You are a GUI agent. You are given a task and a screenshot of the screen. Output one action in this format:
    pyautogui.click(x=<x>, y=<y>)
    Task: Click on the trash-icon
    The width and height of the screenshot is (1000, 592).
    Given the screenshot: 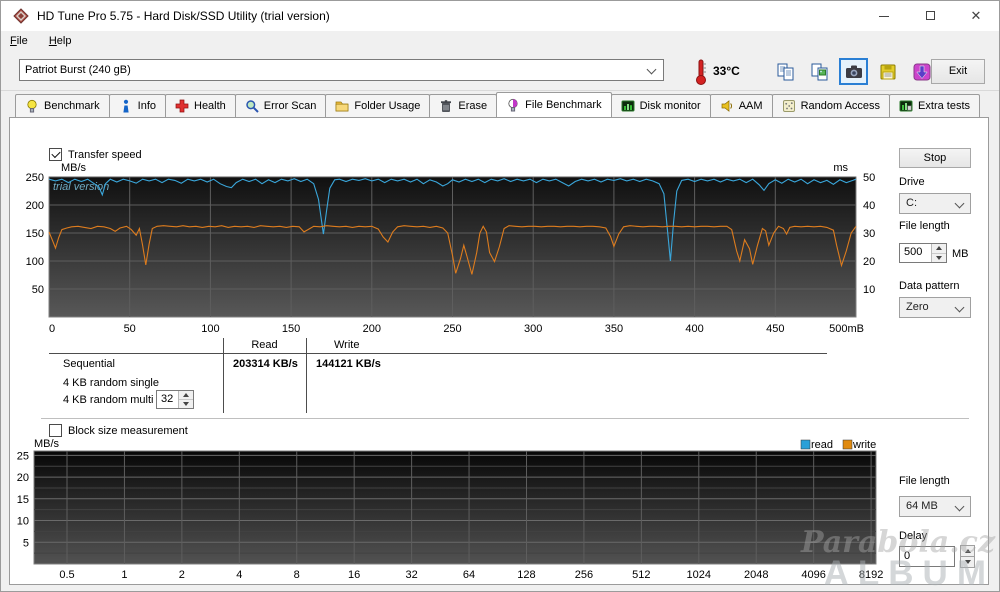 What is the action you would take?
    pyautogui.click(x=446, y=106)
    